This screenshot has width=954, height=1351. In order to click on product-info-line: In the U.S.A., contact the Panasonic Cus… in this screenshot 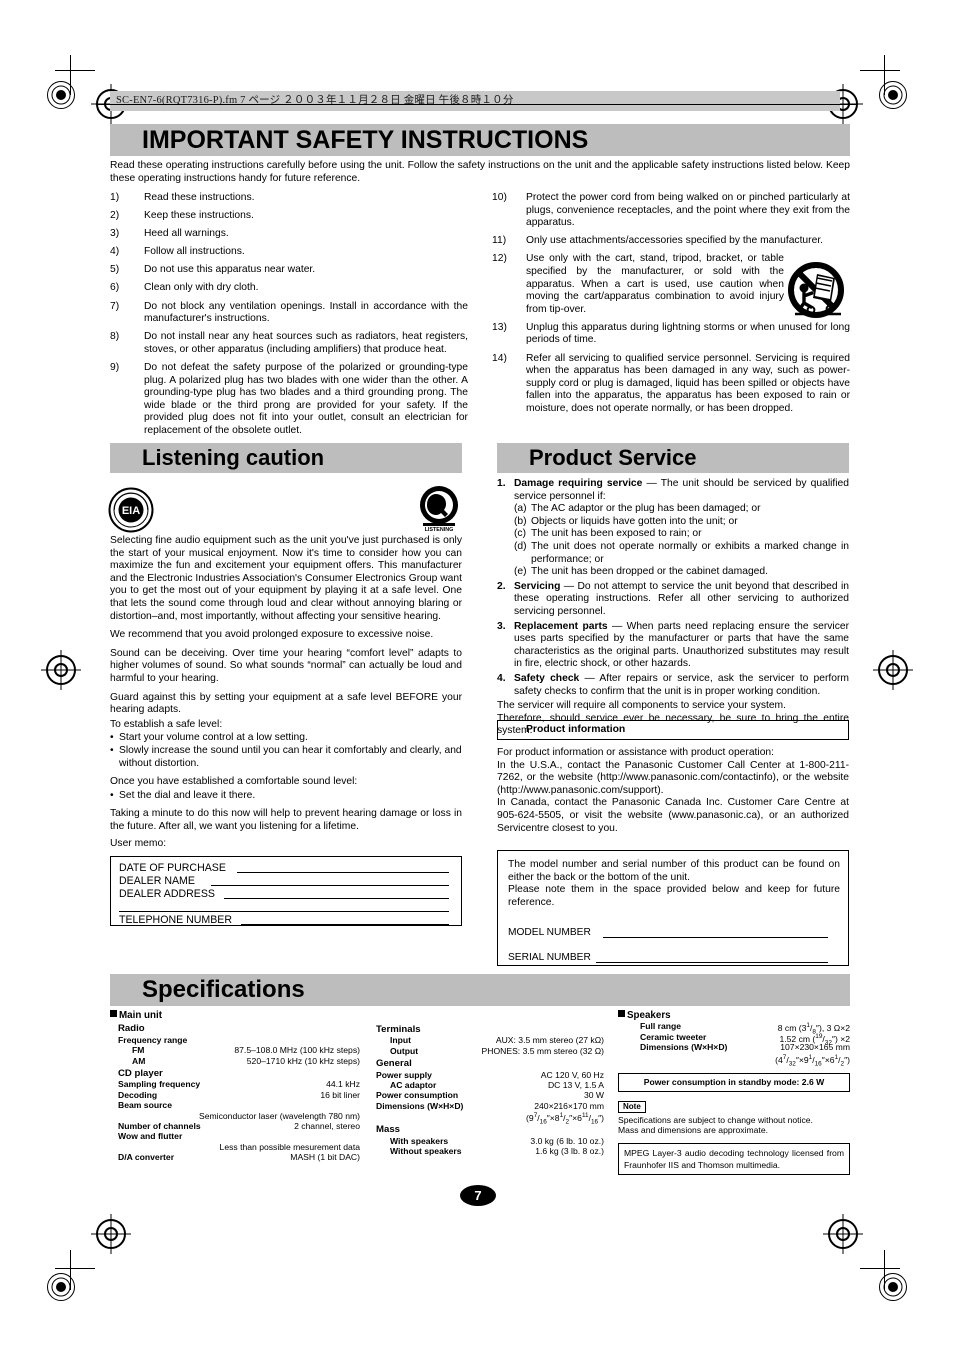, I will do `click(673, 777)`.